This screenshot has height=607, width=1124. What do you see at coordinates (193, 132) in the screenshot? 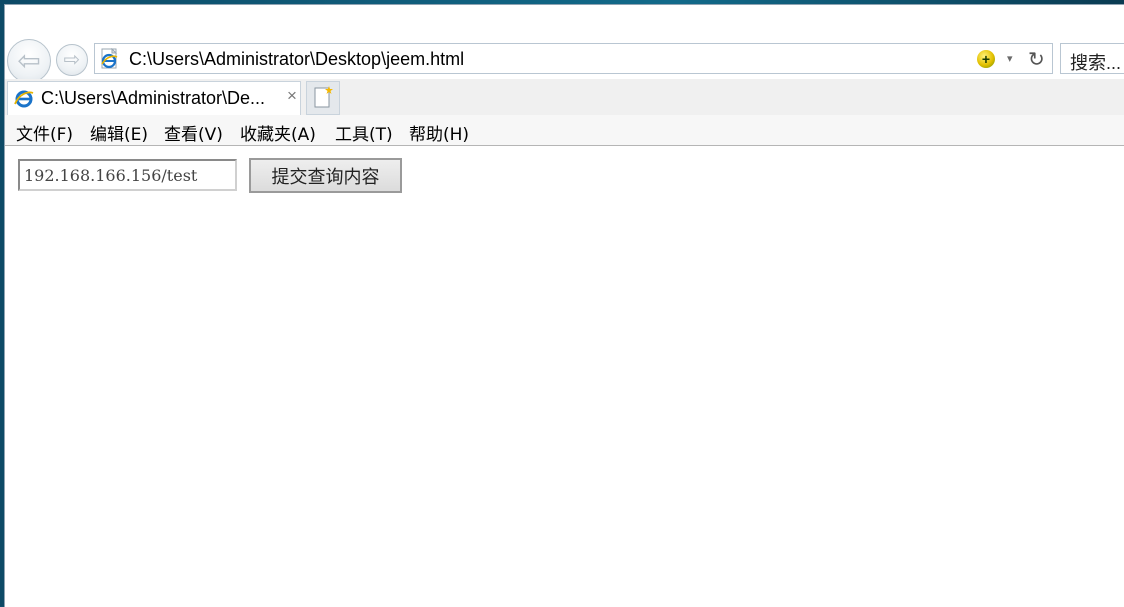
I see `menu-view: 查看(V)` at bounding box center [193, 132].